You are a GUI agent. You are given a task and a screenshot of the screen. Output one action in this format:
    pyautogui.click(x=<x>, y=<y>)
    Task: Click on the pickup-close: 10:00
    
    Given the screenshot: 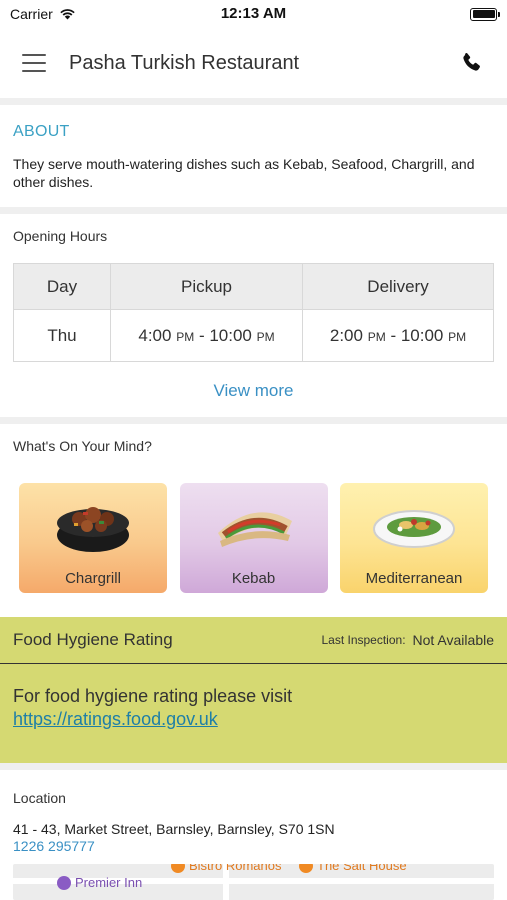 What is the action you would take?
    pyautogui.click(x=230, y=335)
    